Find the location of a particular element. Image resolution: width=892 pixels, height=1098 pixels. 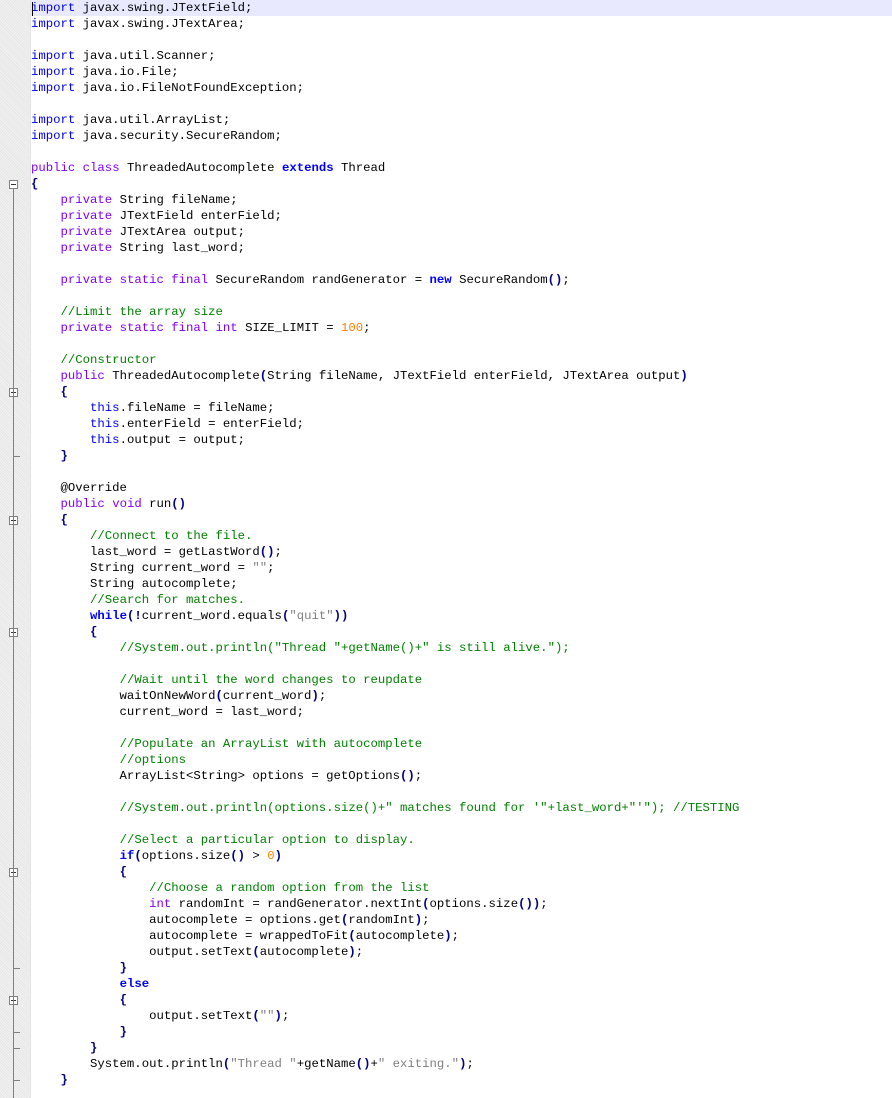

code-line: else is located at coordinates (461, 984).